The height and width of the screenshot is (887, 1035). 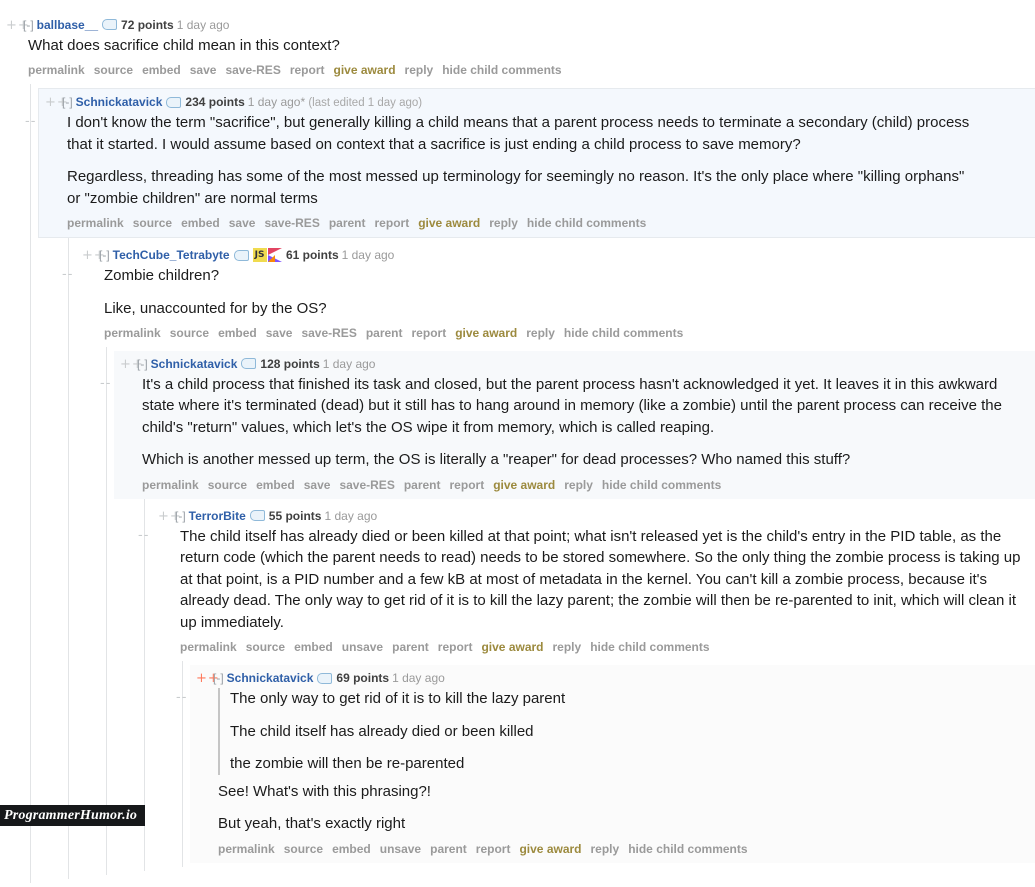 What do you see at coordinates (612, 678) in the screenshot?
I see `comment-tagline: ++[-] Schnickatavick 69 points 1 day ago` at bounding box center [612, 678].